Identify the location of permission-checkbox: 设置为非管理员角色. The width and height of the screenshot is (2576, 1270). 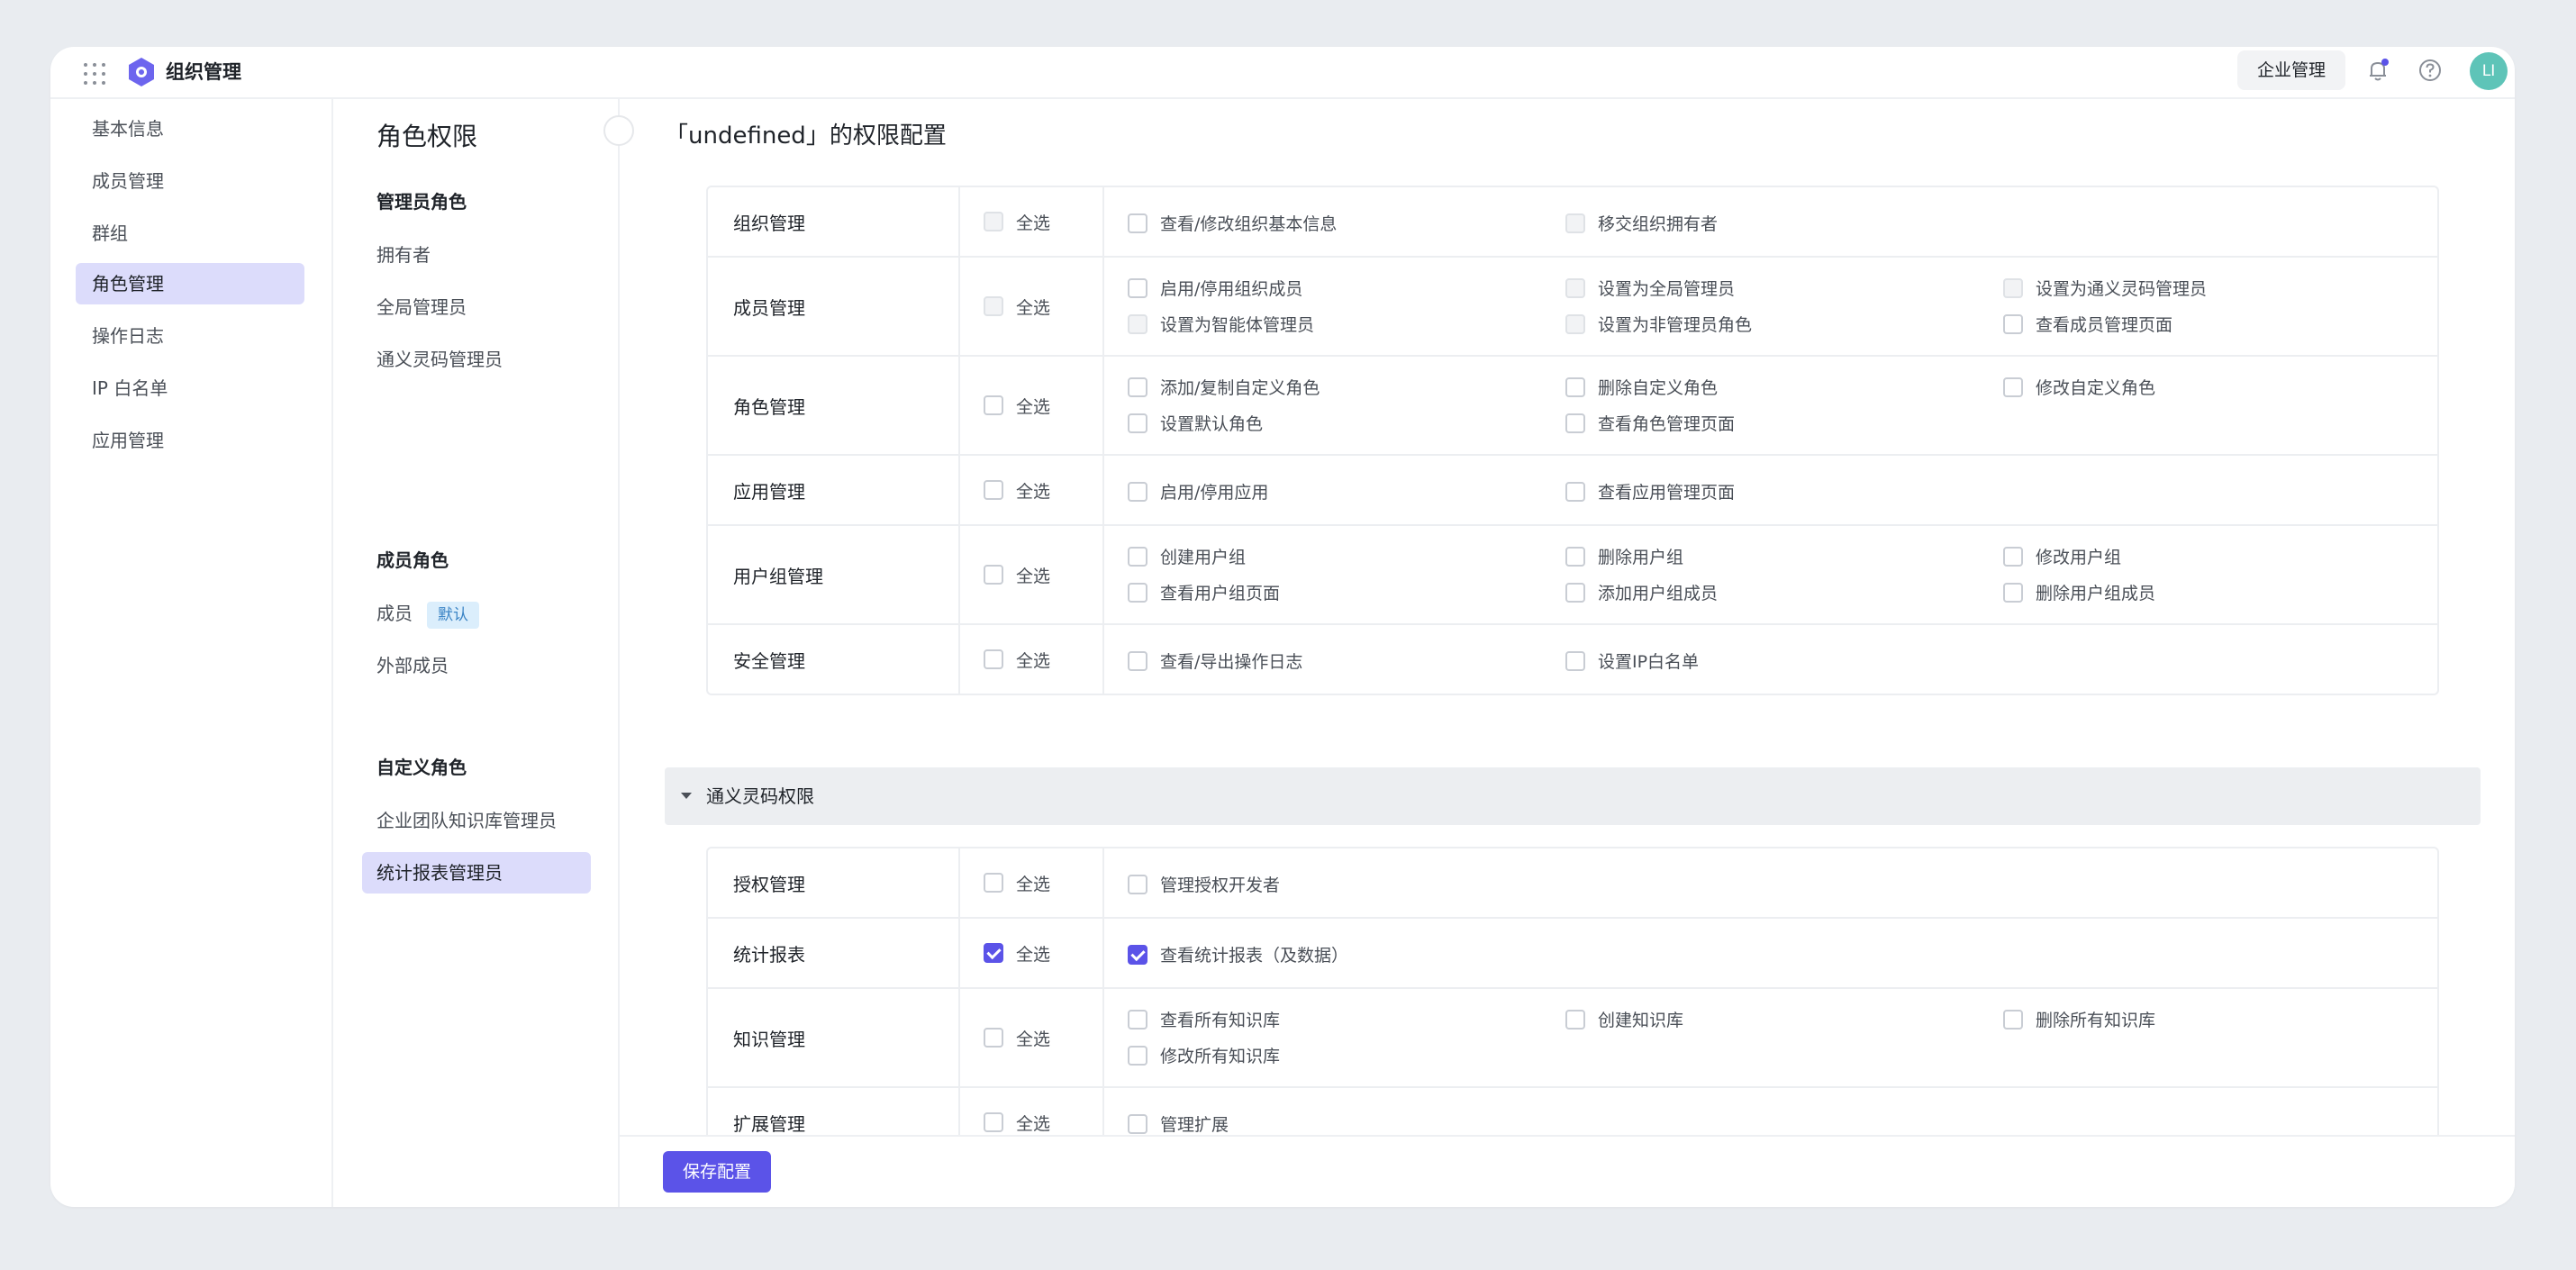
(1658, 324).